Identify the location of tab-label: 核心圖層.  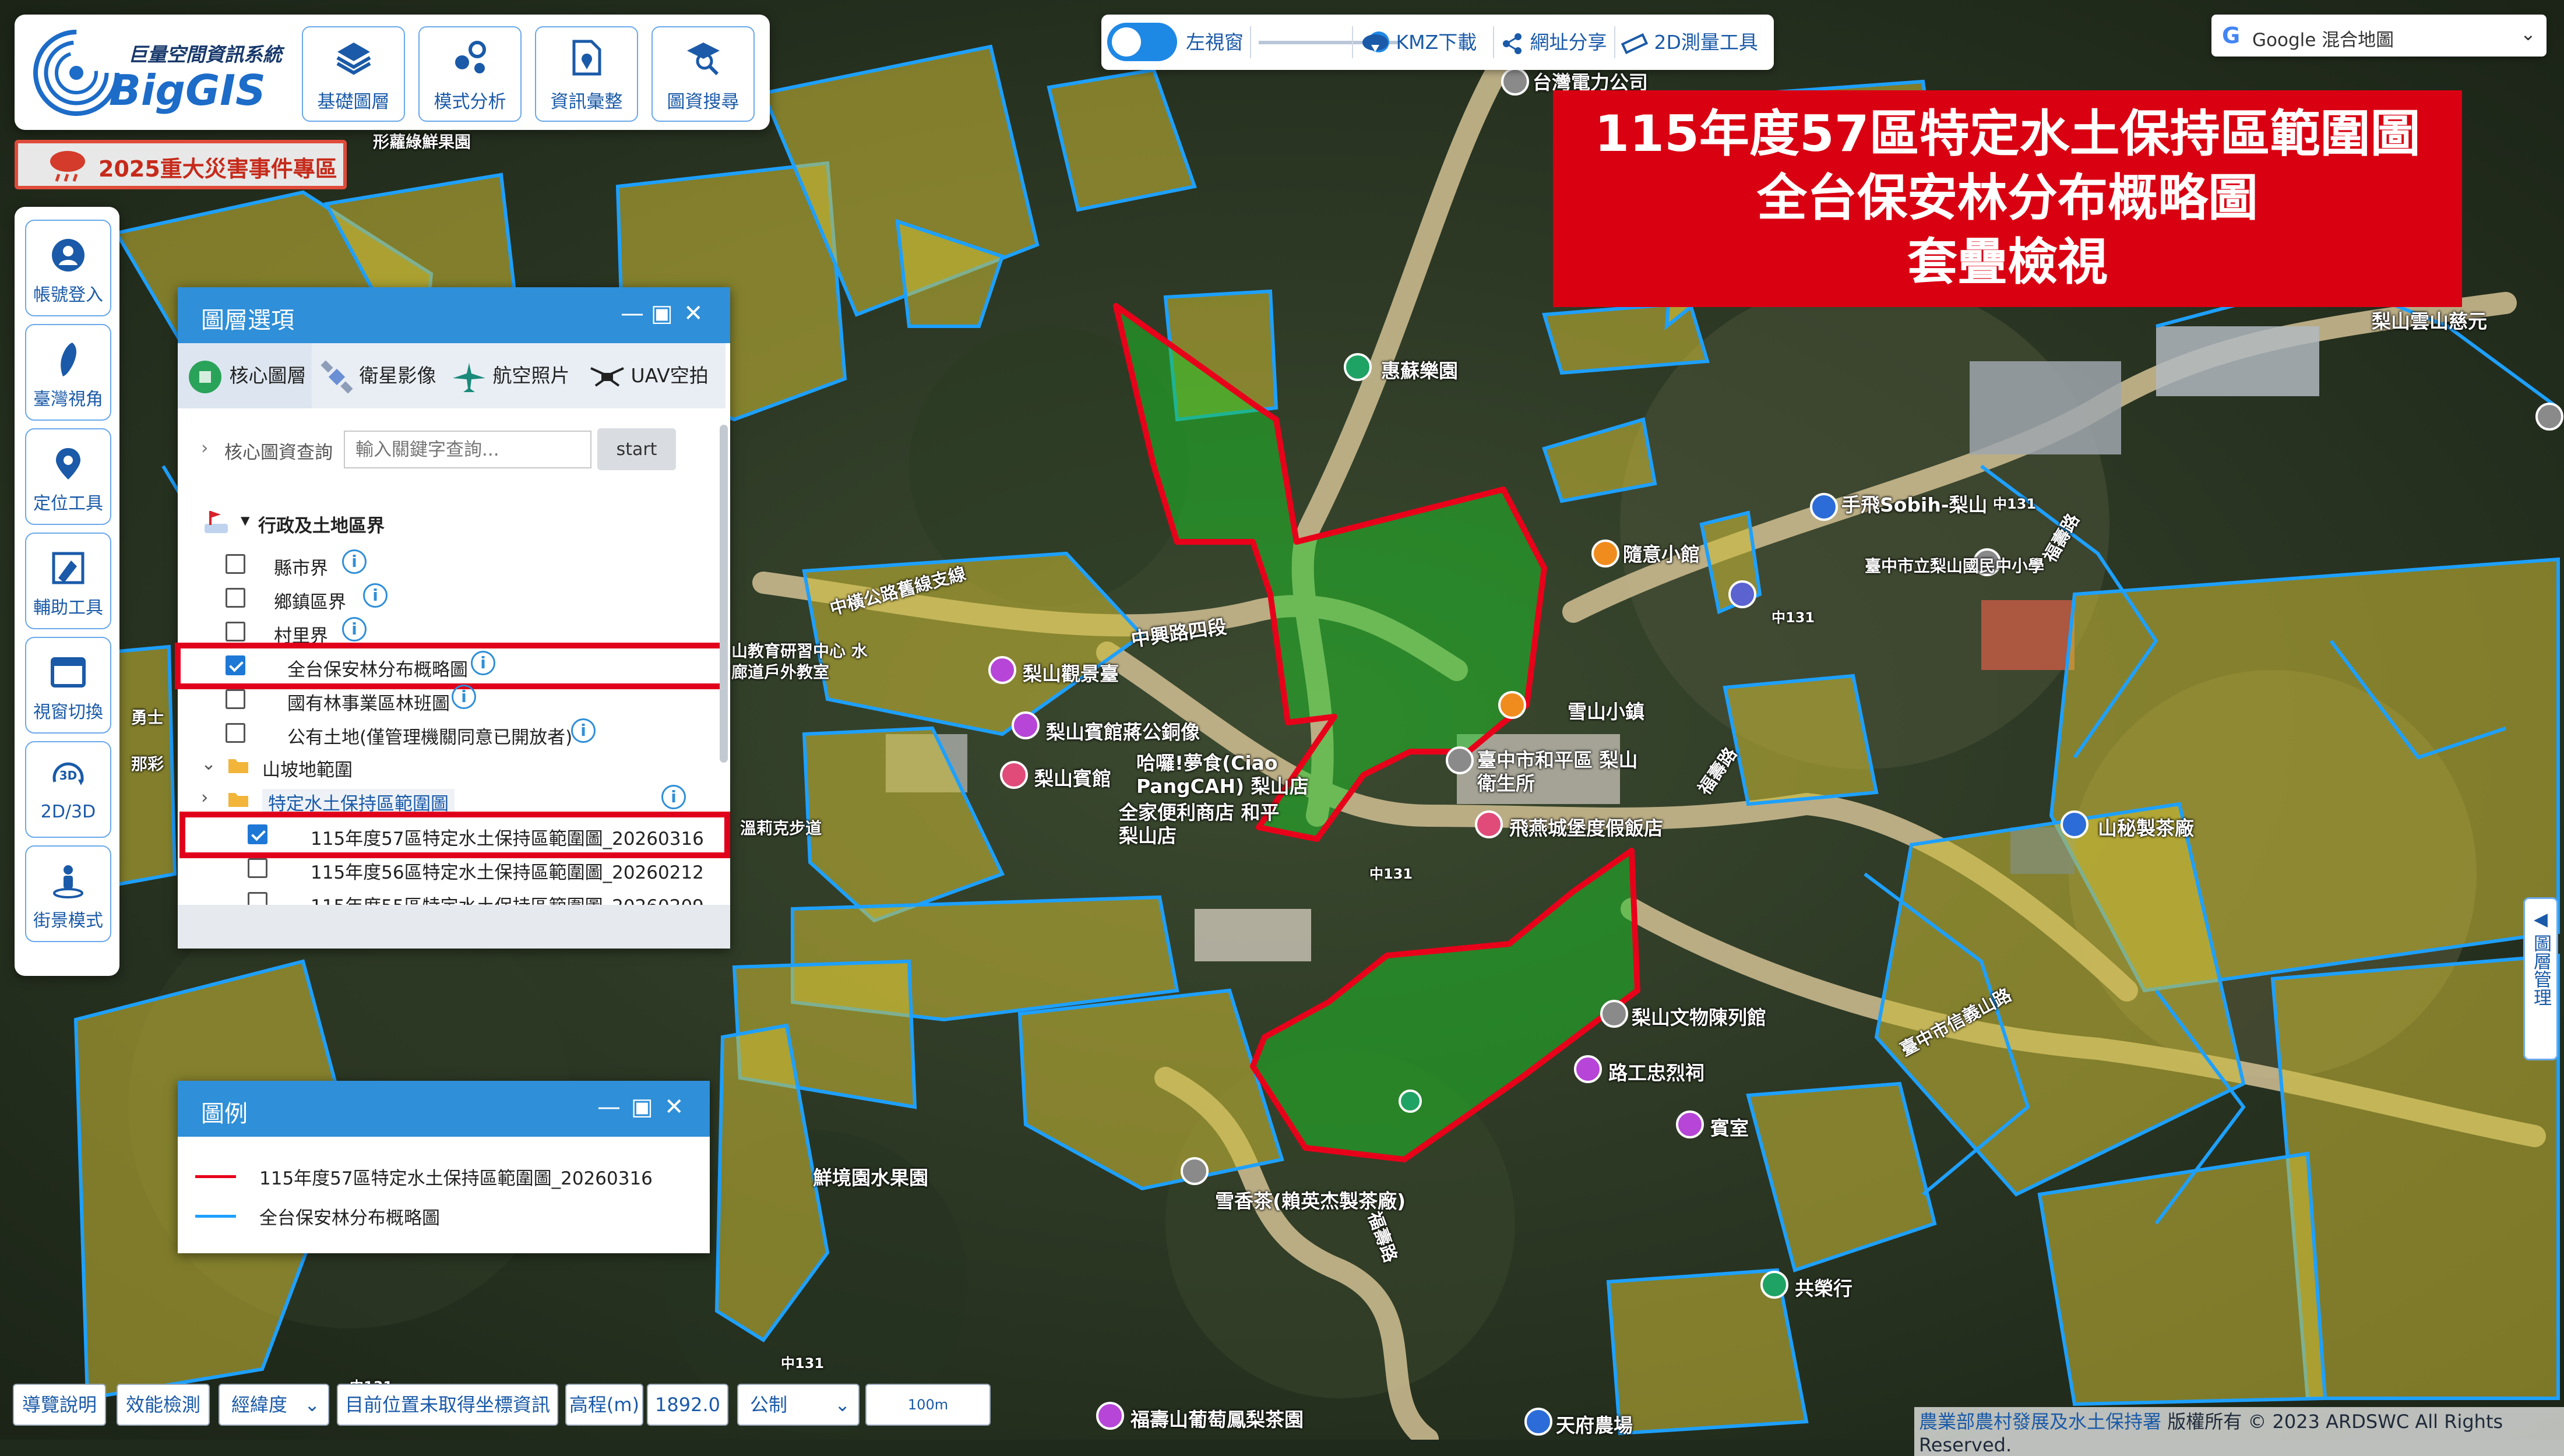
(268, 375).